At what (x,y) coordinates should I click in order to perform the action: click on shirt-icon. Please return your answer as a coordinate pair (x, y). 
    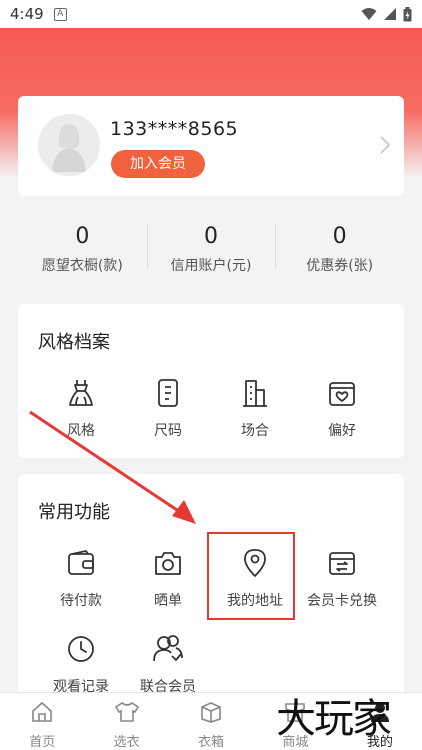
    Looking at the image, I should click on (126, 712).